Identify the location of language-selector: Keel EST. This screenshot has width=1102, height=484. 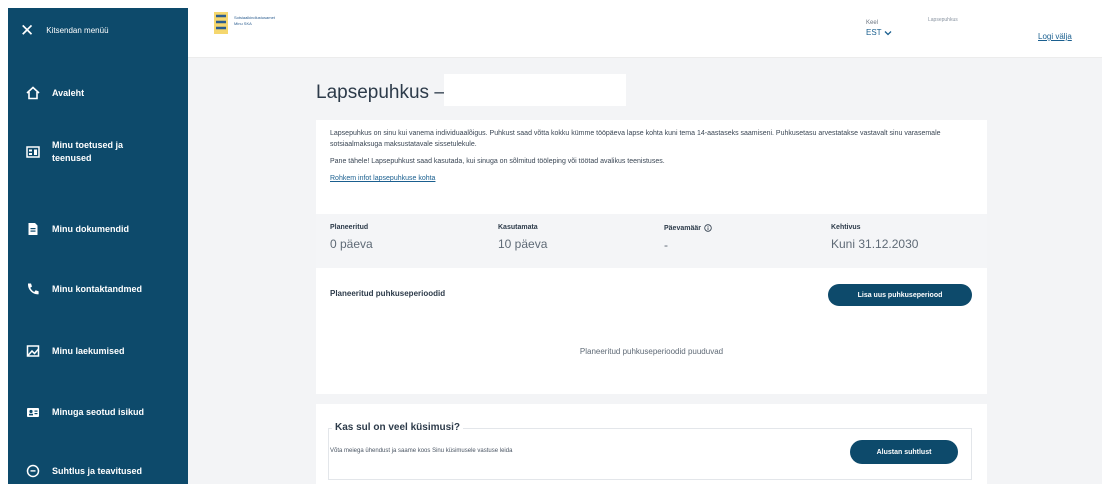
(879, 28).